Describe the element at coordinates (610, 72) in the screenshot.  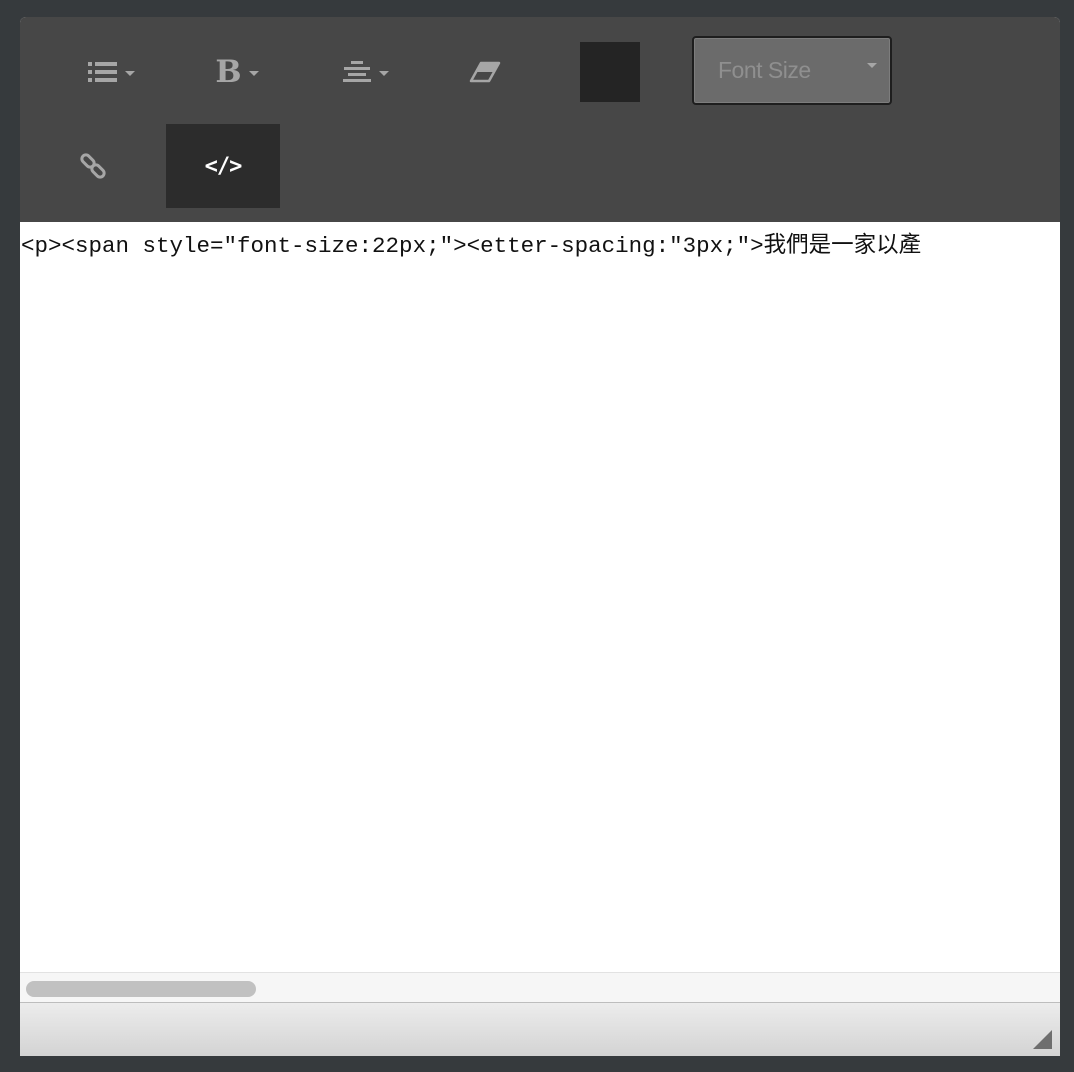
I see `text-color-swatch` at that location.